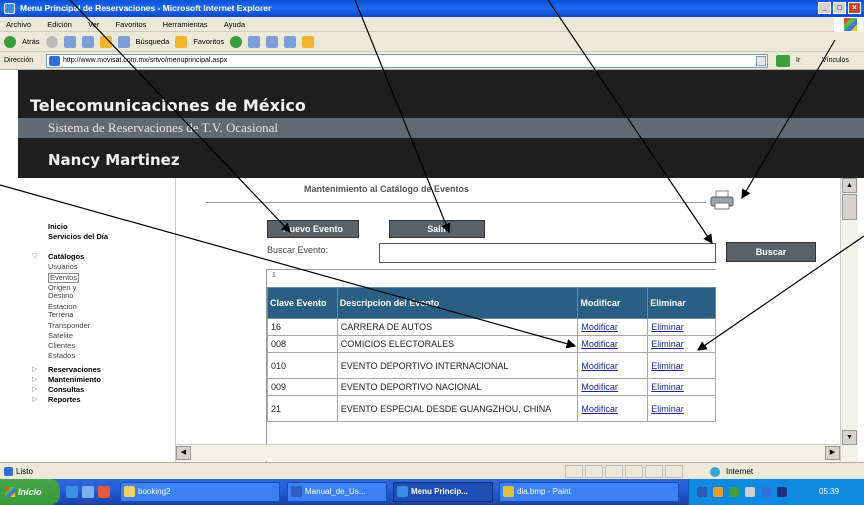 This screenshot has height=505, width=864. I want to click on sidebar-item-mantenimiento: Mantenimiento, so click(74, 380).